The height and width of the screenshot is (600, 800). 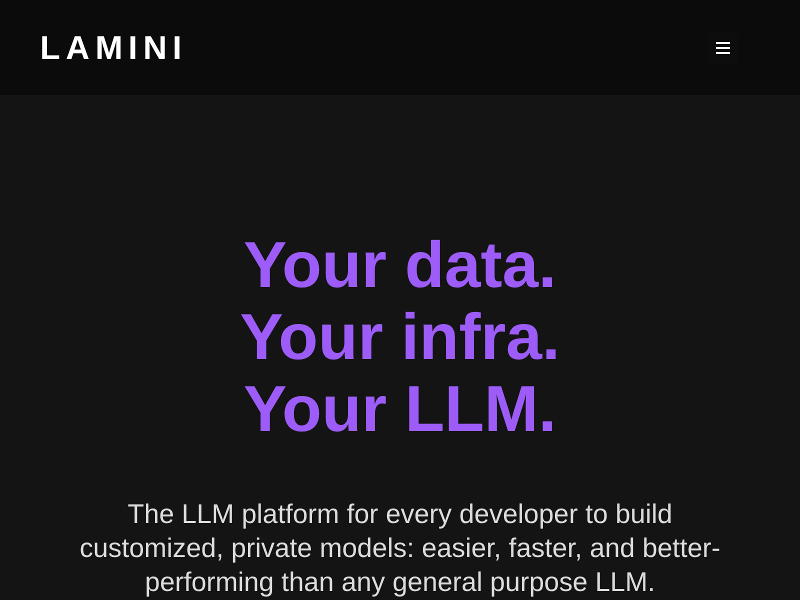 What do you see at coordinates (723, 48) in the screenshot?
I see `menu-icon` at bounding box center [723, 48].